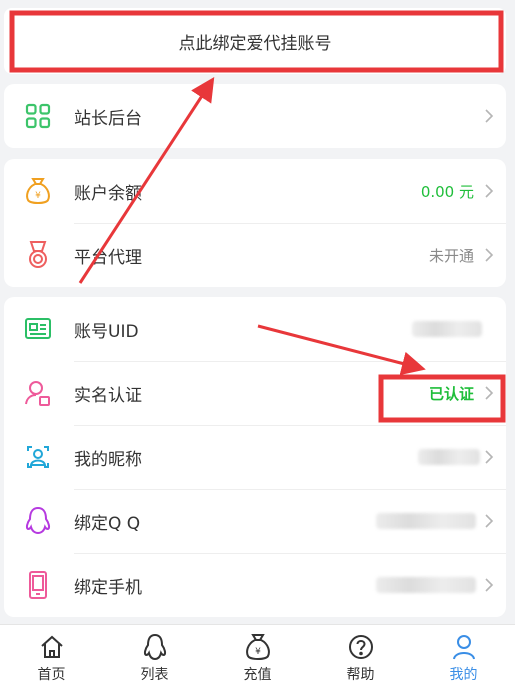 Image resolution: width=515 pixels, height=691 pixels. Describe the element at coordinates (154, 646) in the screenshot. I see `penguin-icon` at that location.